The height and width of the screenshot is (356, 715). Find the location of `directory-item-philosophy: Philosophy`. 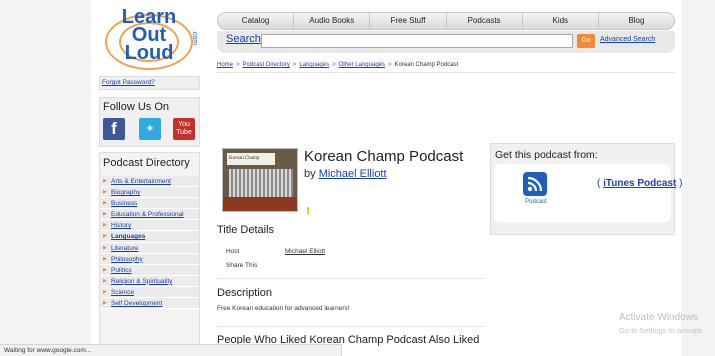

directory-item-philosophy: Philosophy is located at coordinates (149, 259).